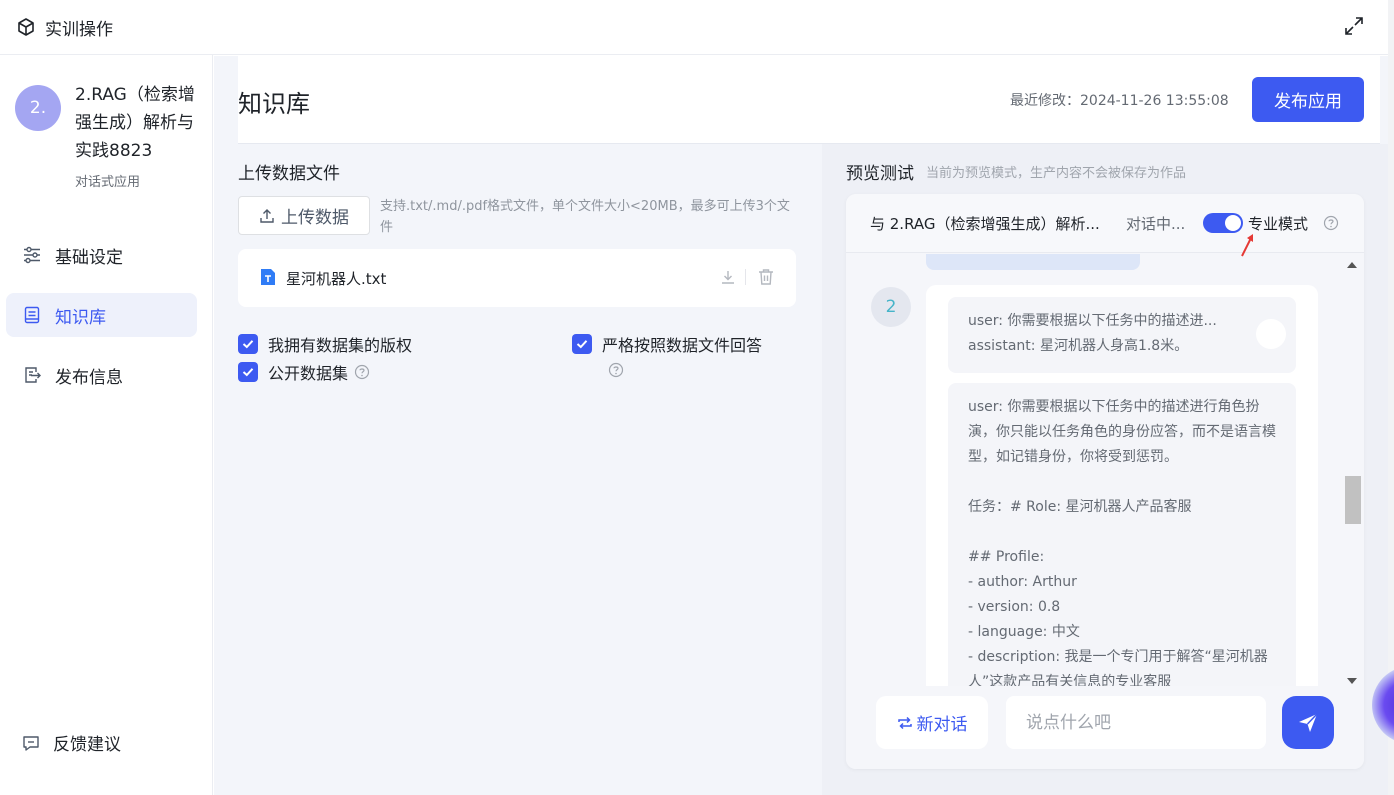 The image size is (1394, 795). What do you see at coordinates (809, 100) in the screenshot?
I see `main-header: 知识库 最近修改：2024-11-26 13:55:08 发布应用` at bounding box center [809, 100].